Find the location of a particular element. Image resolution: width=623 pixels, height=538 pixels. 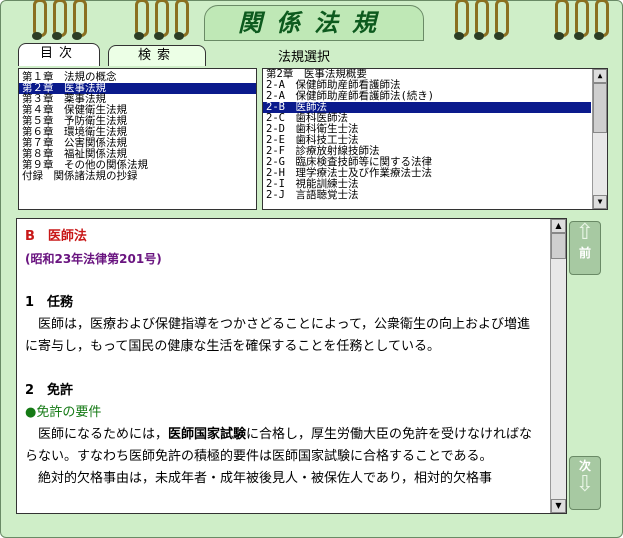

arrow-down-icon: ⇩ is located at coordinates (585, 484).